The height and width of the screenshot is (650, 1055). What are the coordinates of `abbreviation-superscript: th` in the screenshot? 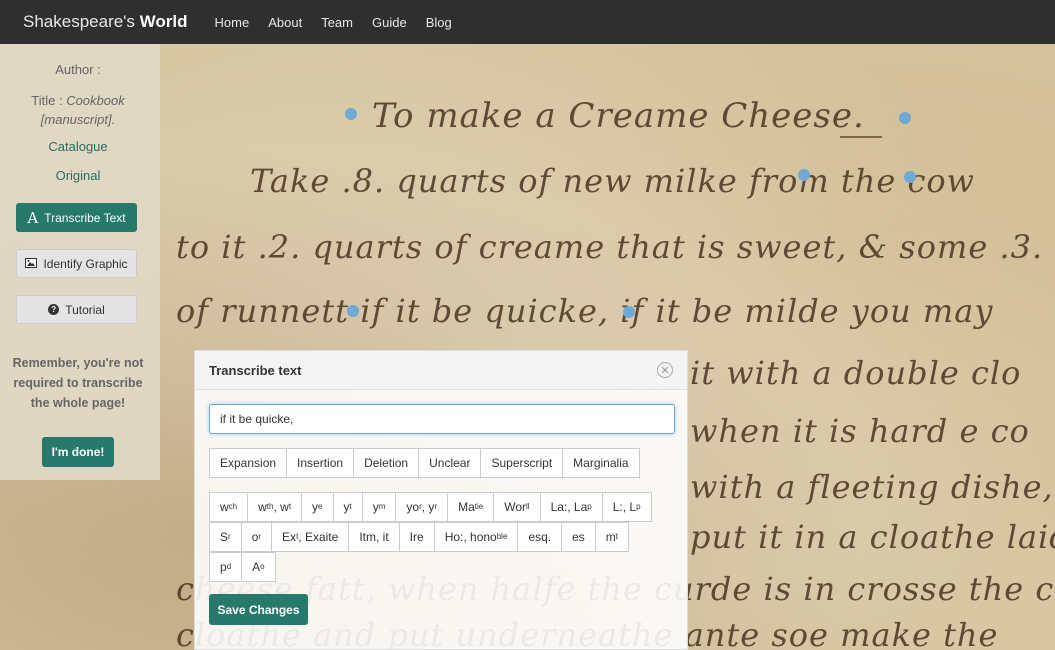 It's located at (270, 506).